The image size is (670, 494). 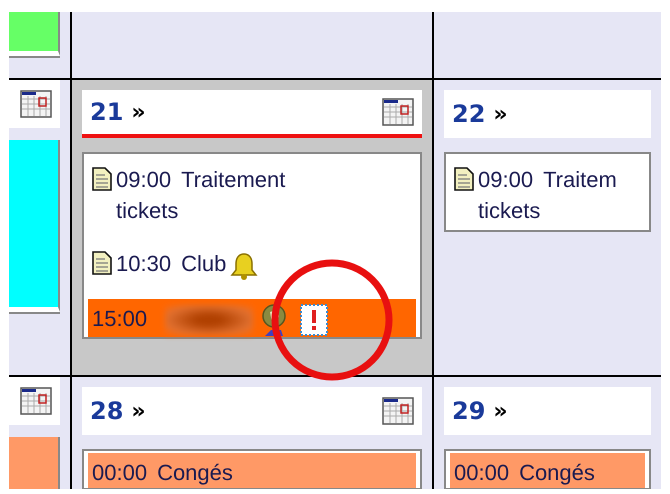 I want to click on day-number: 21, so click(x=107, y=112).